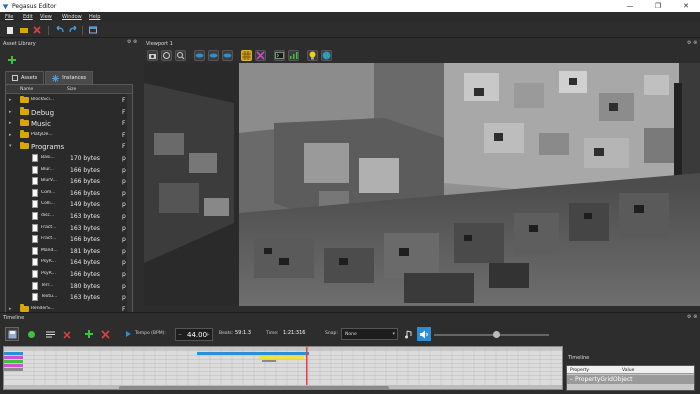  Describe the element at coordinates (150, 333) in the screenshot. I see `tempo-label: Tempo (BPM):` at that location.